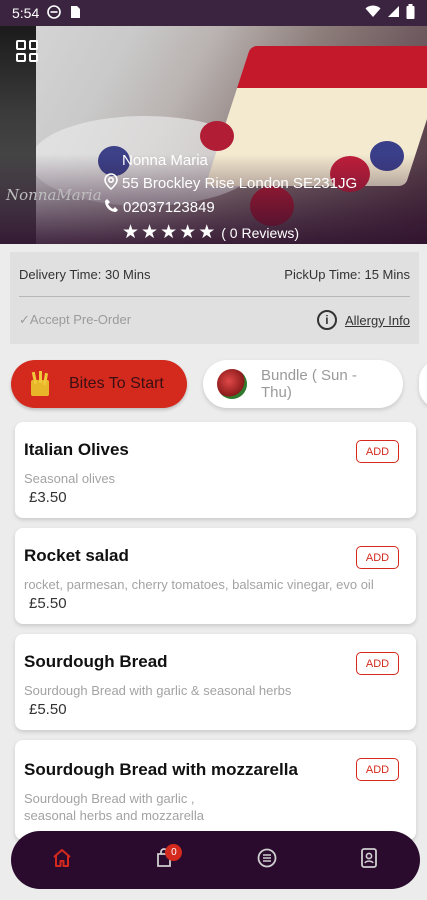 Image resolution: width=427 pixels, height=900 pixels. Describe the element at coordinates (373, 13) in the screenshot. I see `wifi-icon` at that location.